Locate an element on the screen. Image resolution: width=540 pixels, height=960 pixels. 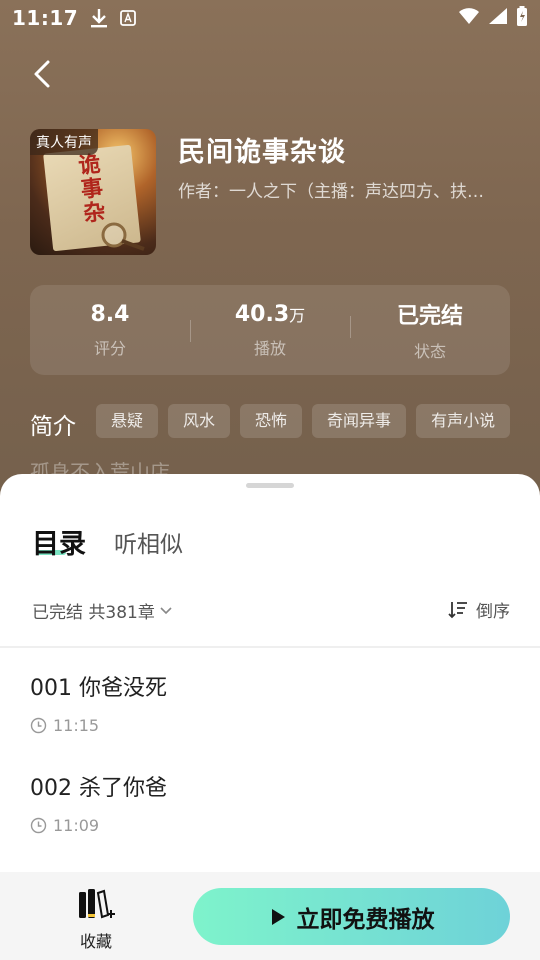
status-bar: 11:17 is located at coordinates (270, 18).